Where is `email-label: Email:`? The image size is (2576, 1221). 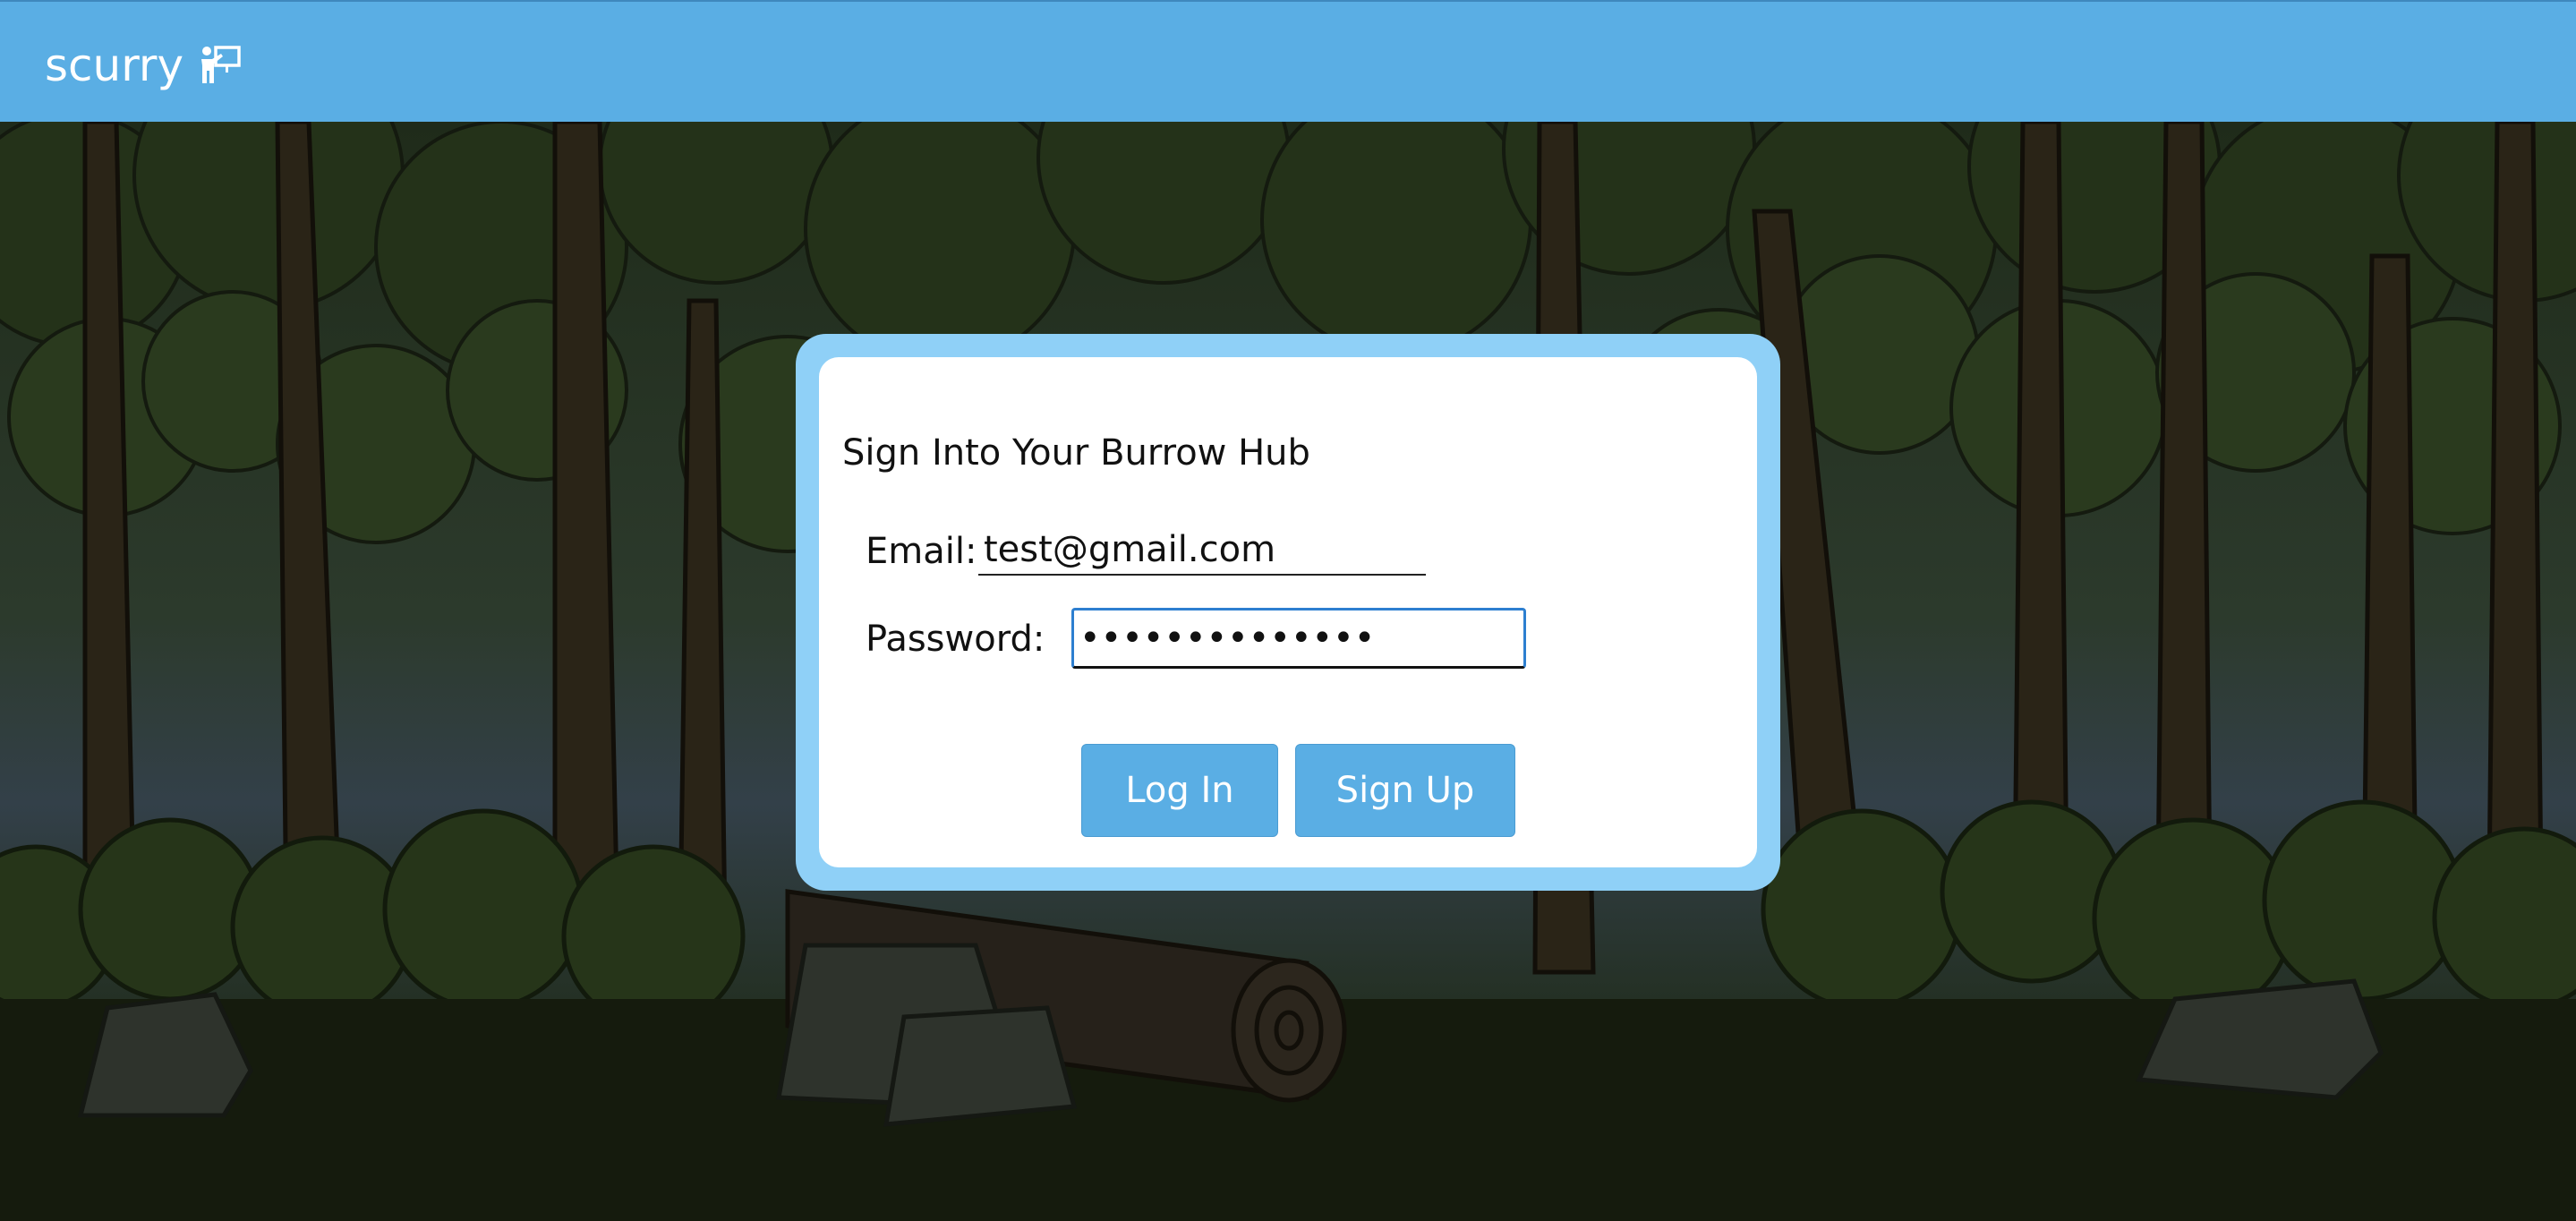
email-label: Email: is located at coordinates (921, 551).